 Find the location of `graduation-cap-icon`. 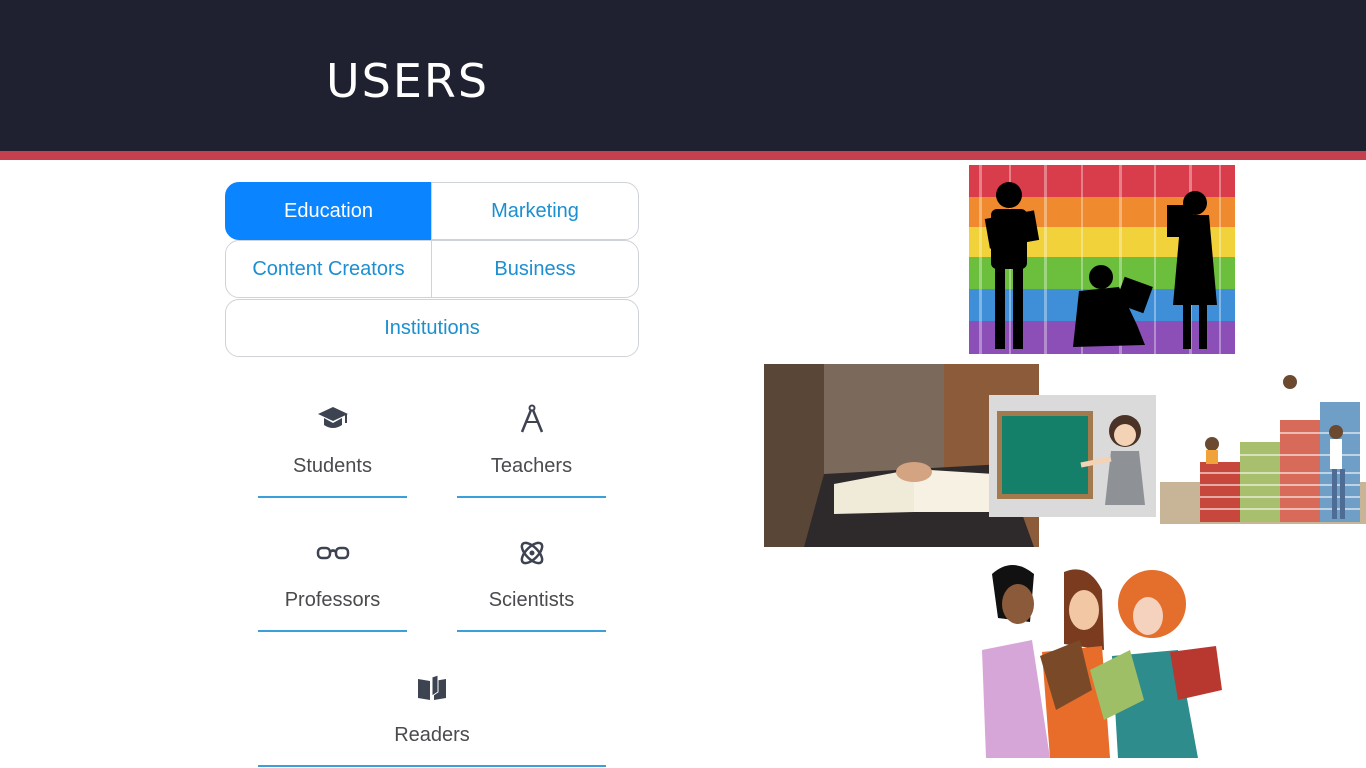

graduation-cap-icon is located at coordinates (332, 419).